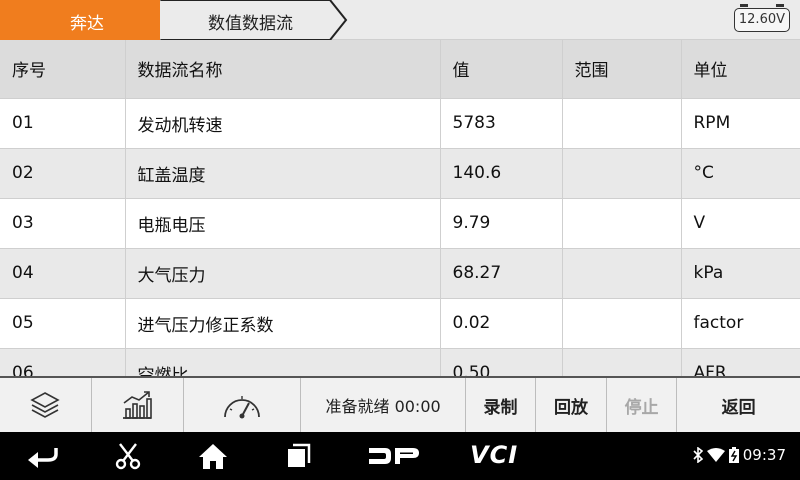 Image resolution: width=800 pixels, height=480 pixels. Describe the element at coordinates (283, 273) in the screenshot. I see `cell-name: 大气压力` at that location.